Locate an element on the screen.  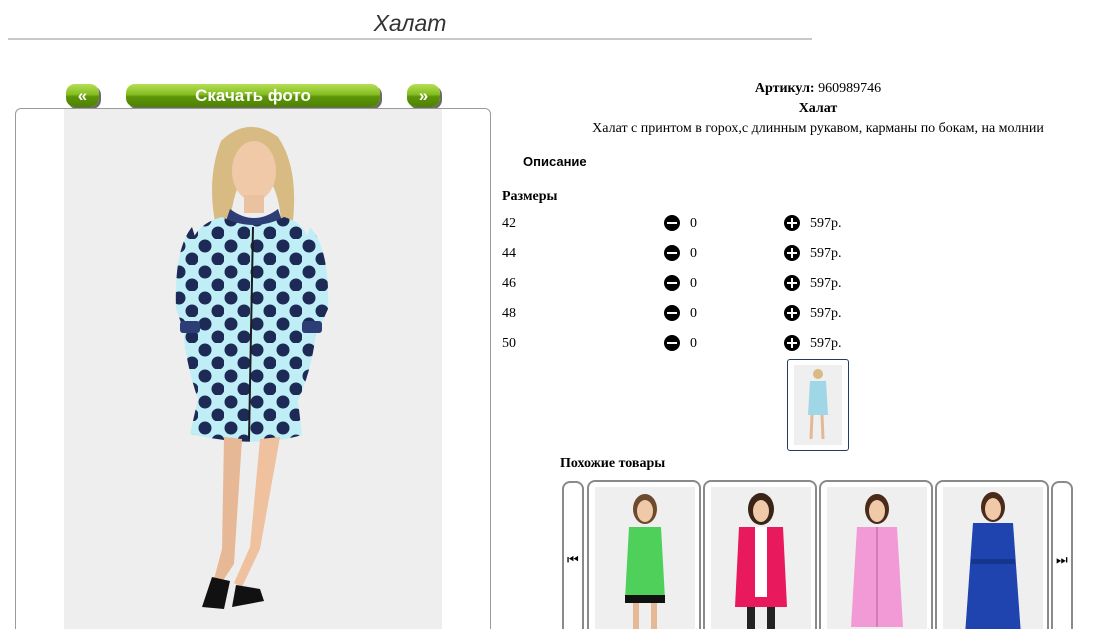
skip-back-icon: ⏮ is located at coordinates (573, 560).